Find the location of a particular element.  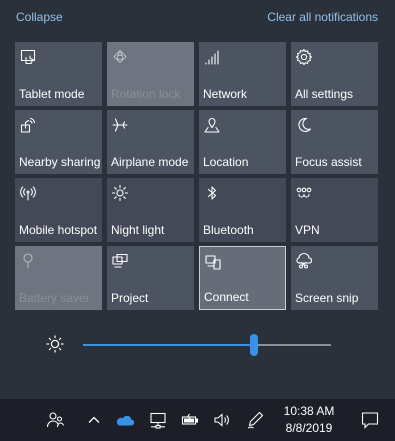

collapse-link: Collapse is located at coordinates (39, 17).